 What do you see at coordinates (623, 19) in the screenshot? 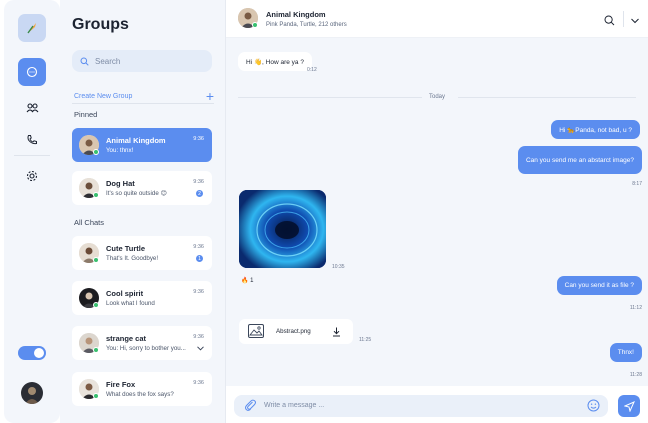
I see `header-divider` at bounding box center [623, 19].